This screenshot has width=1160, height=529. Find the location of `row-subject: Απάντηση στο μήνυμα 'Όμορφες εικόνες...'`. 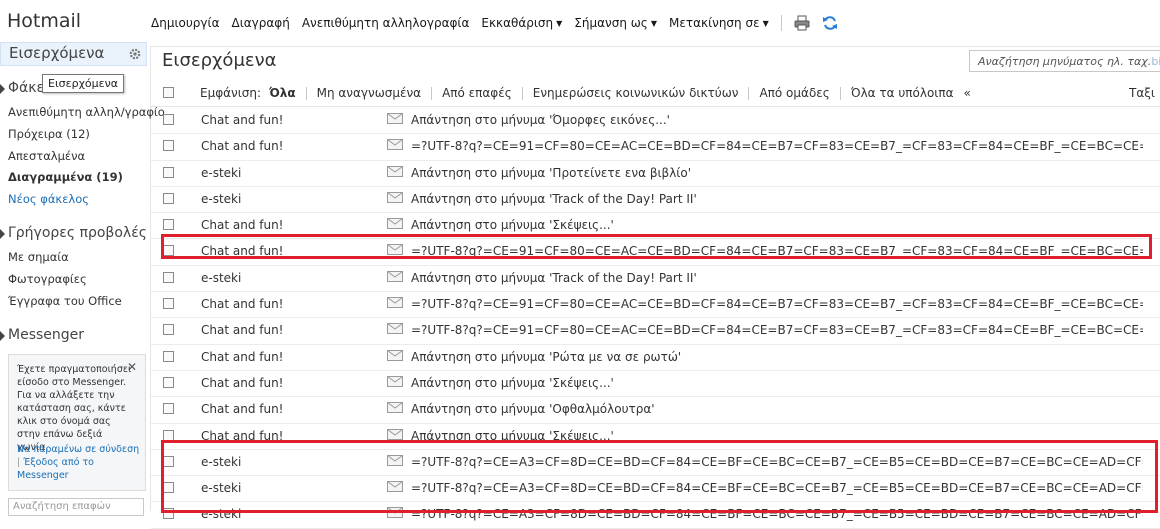

row-subject: Απάντηση στο μήνυμα 'Όμορφες εικόνες...' is located at coordinates (777, 120).